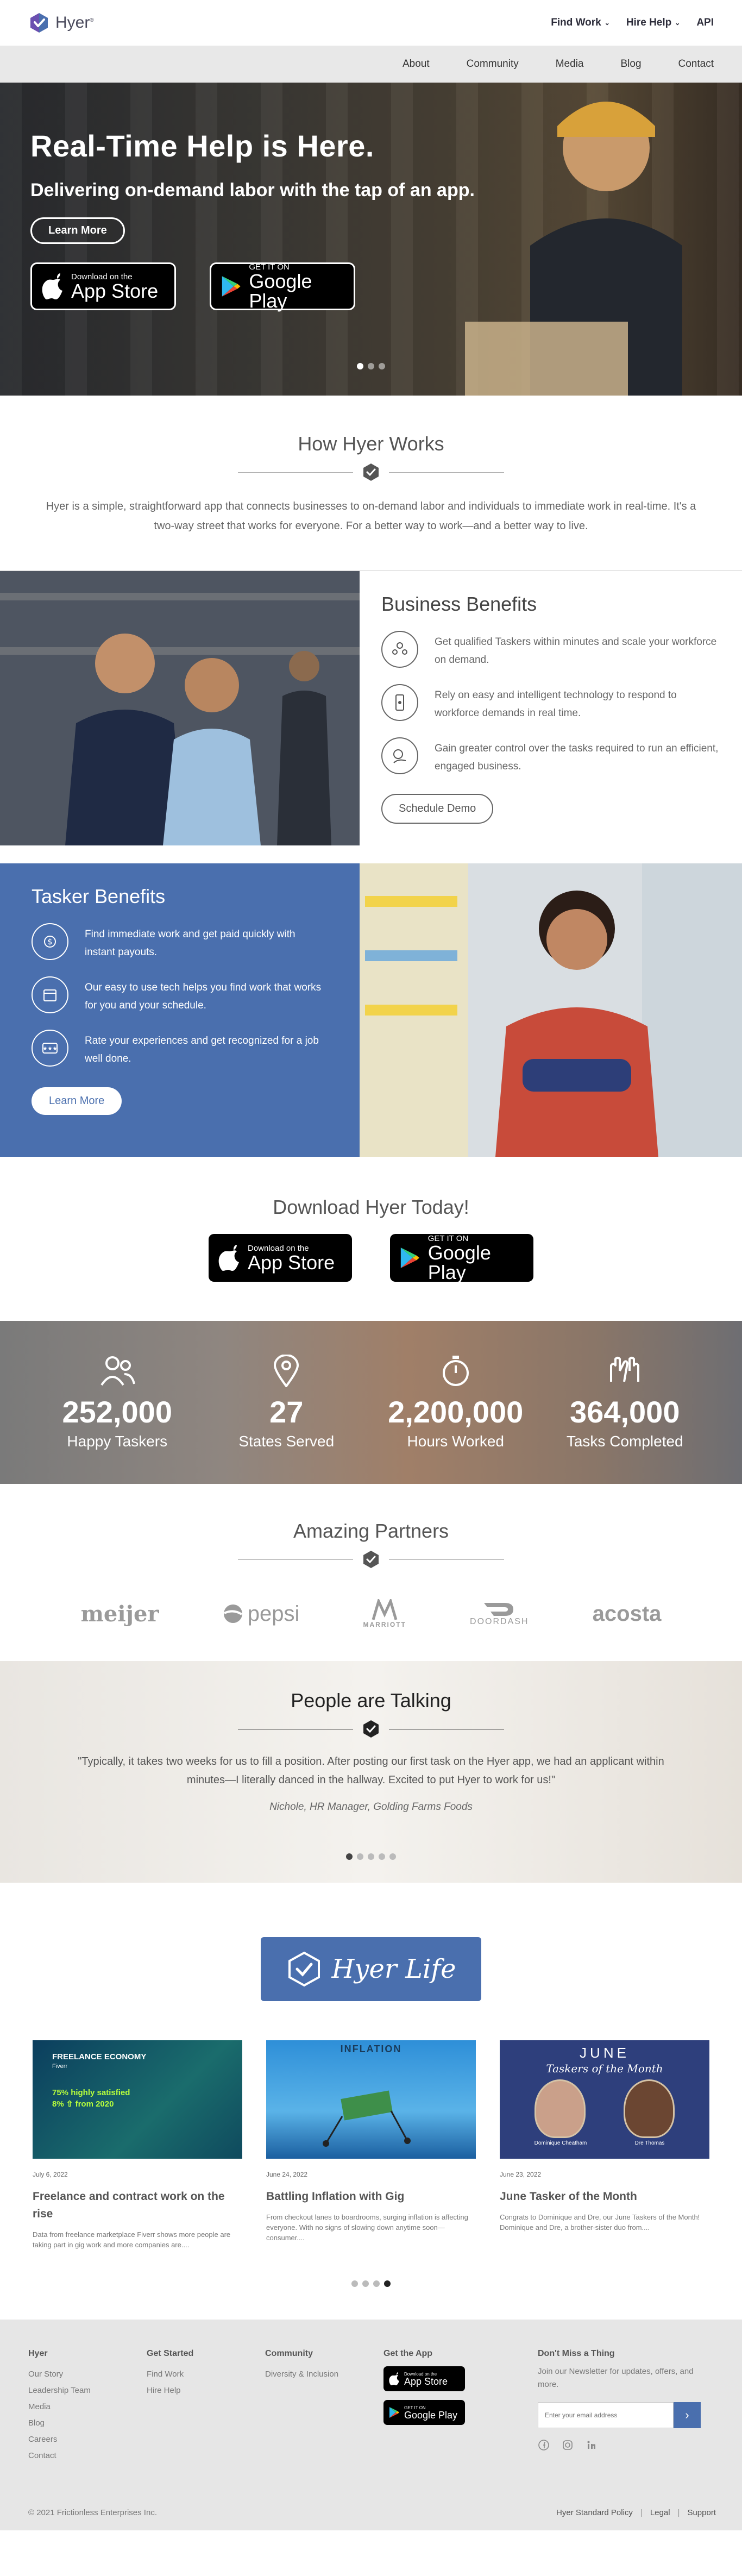 The image size is (742, 2576). I want to click on footer-link-leadership: Leadership Team, so click(87, 2391).